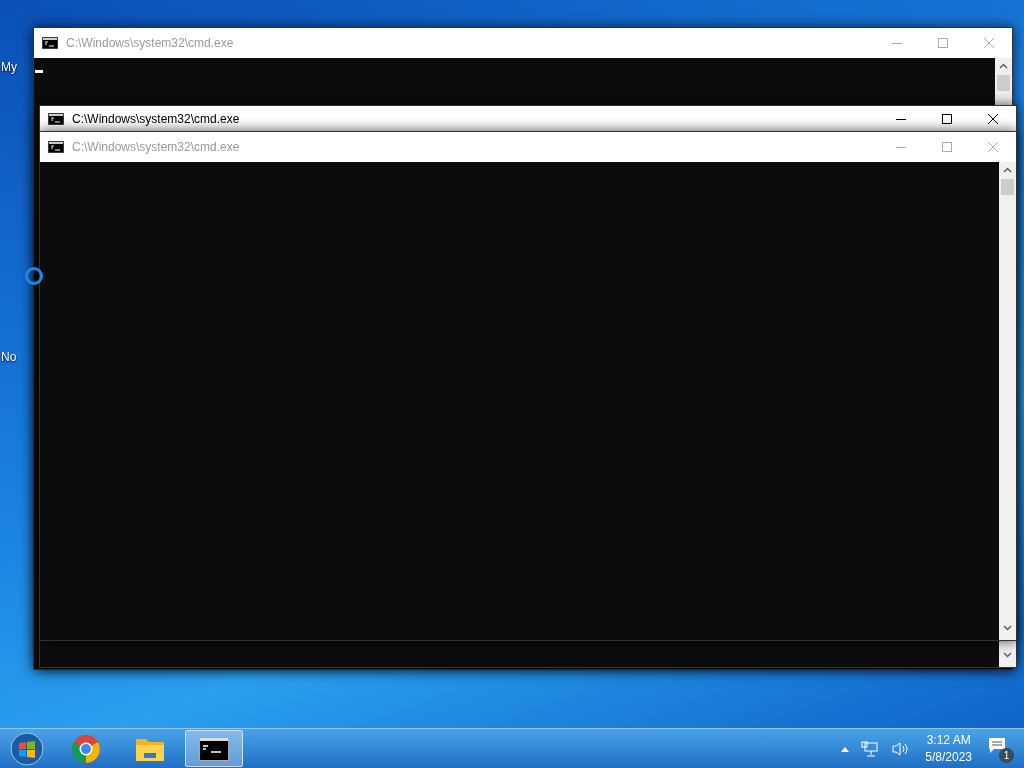 The height and width of the screenshot is (768, 1024). What do you see at coordinates (9, 357) in the screenshot?
I see `desktop-icon-label: No` at bounding box center [9, 357].